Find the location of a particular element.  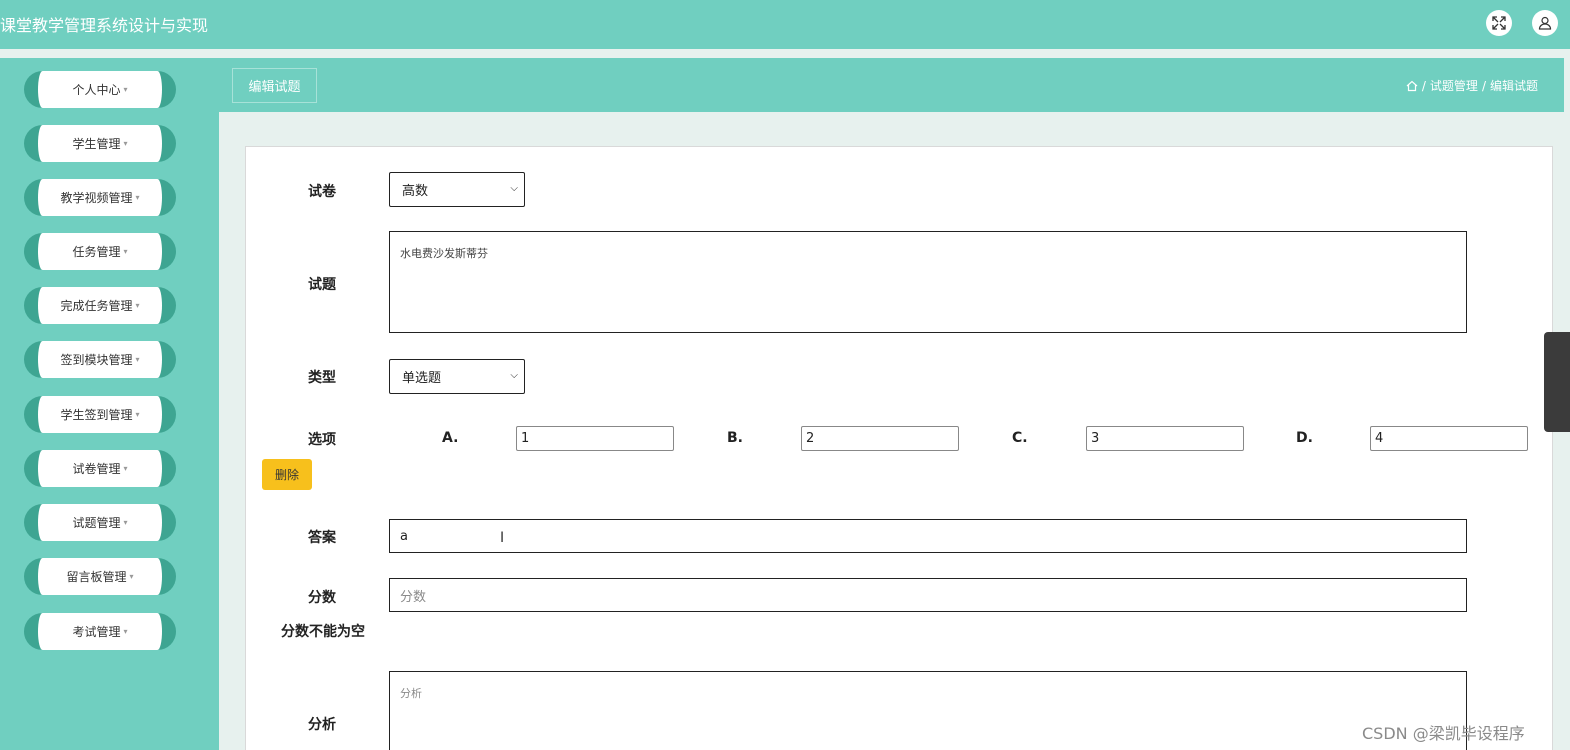

option-d-input: 4 is located at coordinates (1449, 438).